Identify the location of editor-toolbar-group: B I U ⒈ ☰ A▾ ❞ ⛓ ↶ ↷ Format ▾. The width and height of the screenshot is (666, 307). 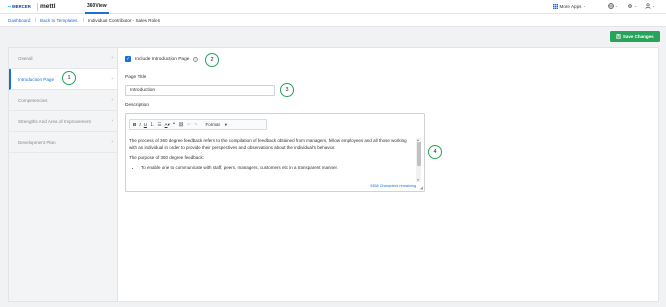
(198, 124).